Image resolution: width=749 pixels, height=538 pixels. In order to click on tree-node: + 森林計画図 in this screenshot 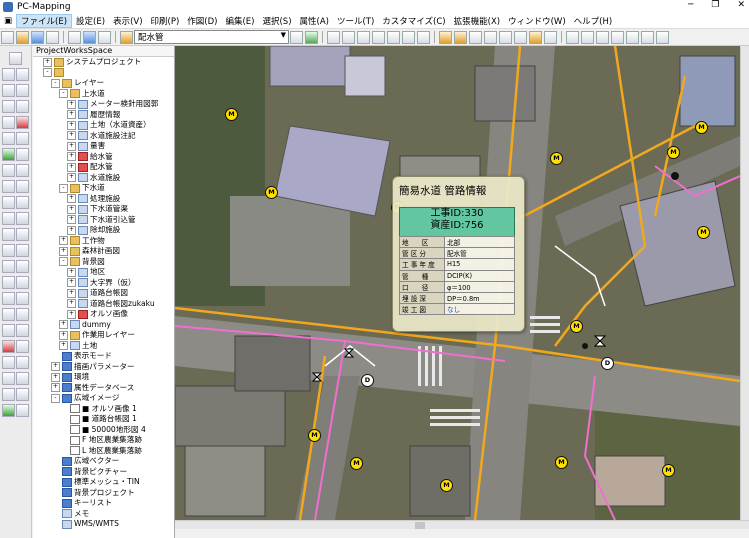, I will do `click(103, 251)`.